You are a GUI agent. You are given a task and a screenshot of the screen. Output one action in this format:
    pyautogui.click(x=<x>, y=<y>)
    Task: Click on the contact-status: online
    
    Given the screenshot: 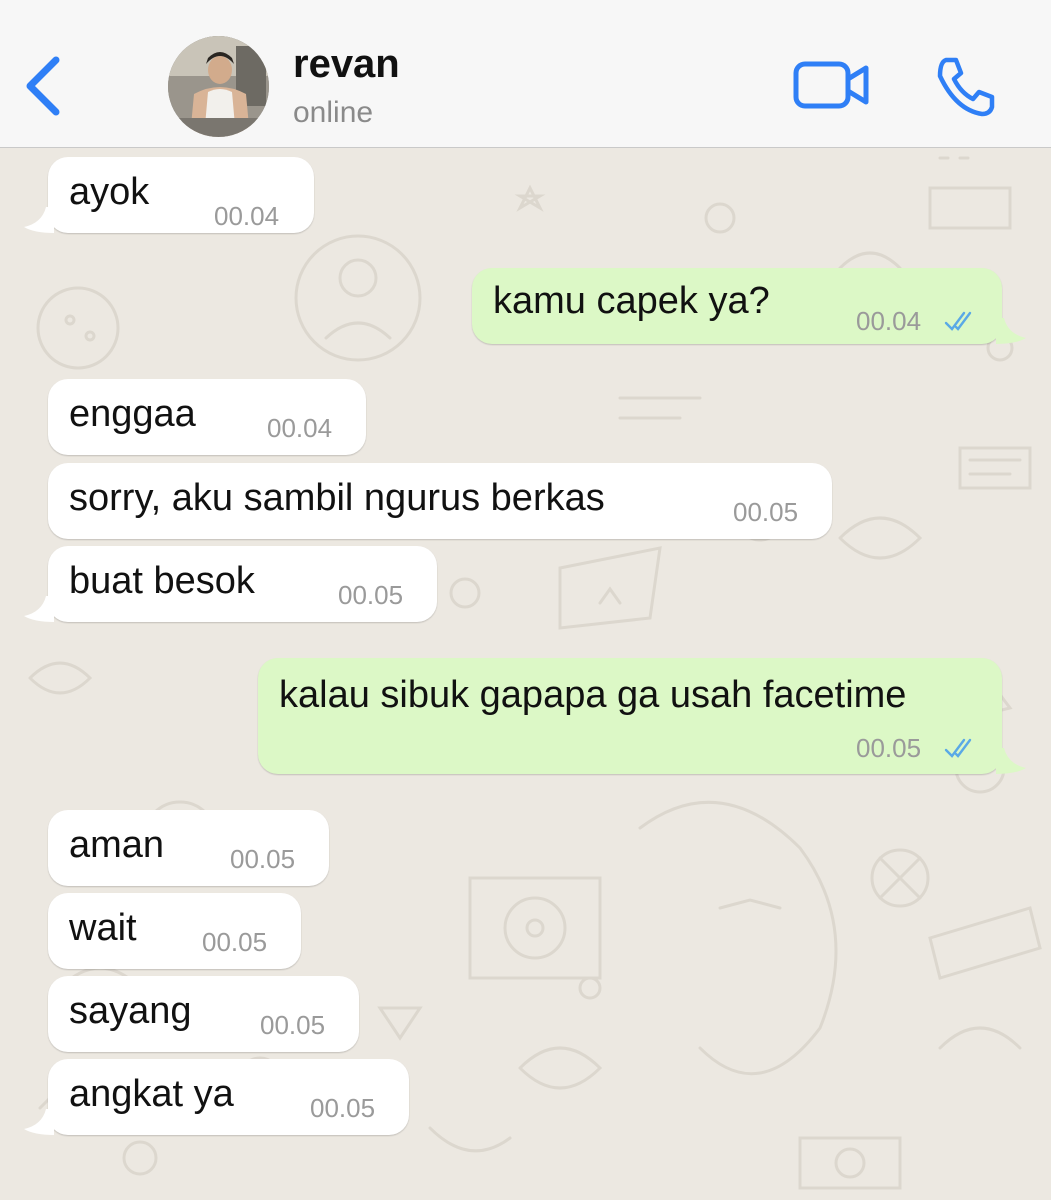 What is the action you would take?
    pyautogui.click(x=333, y=112)
    